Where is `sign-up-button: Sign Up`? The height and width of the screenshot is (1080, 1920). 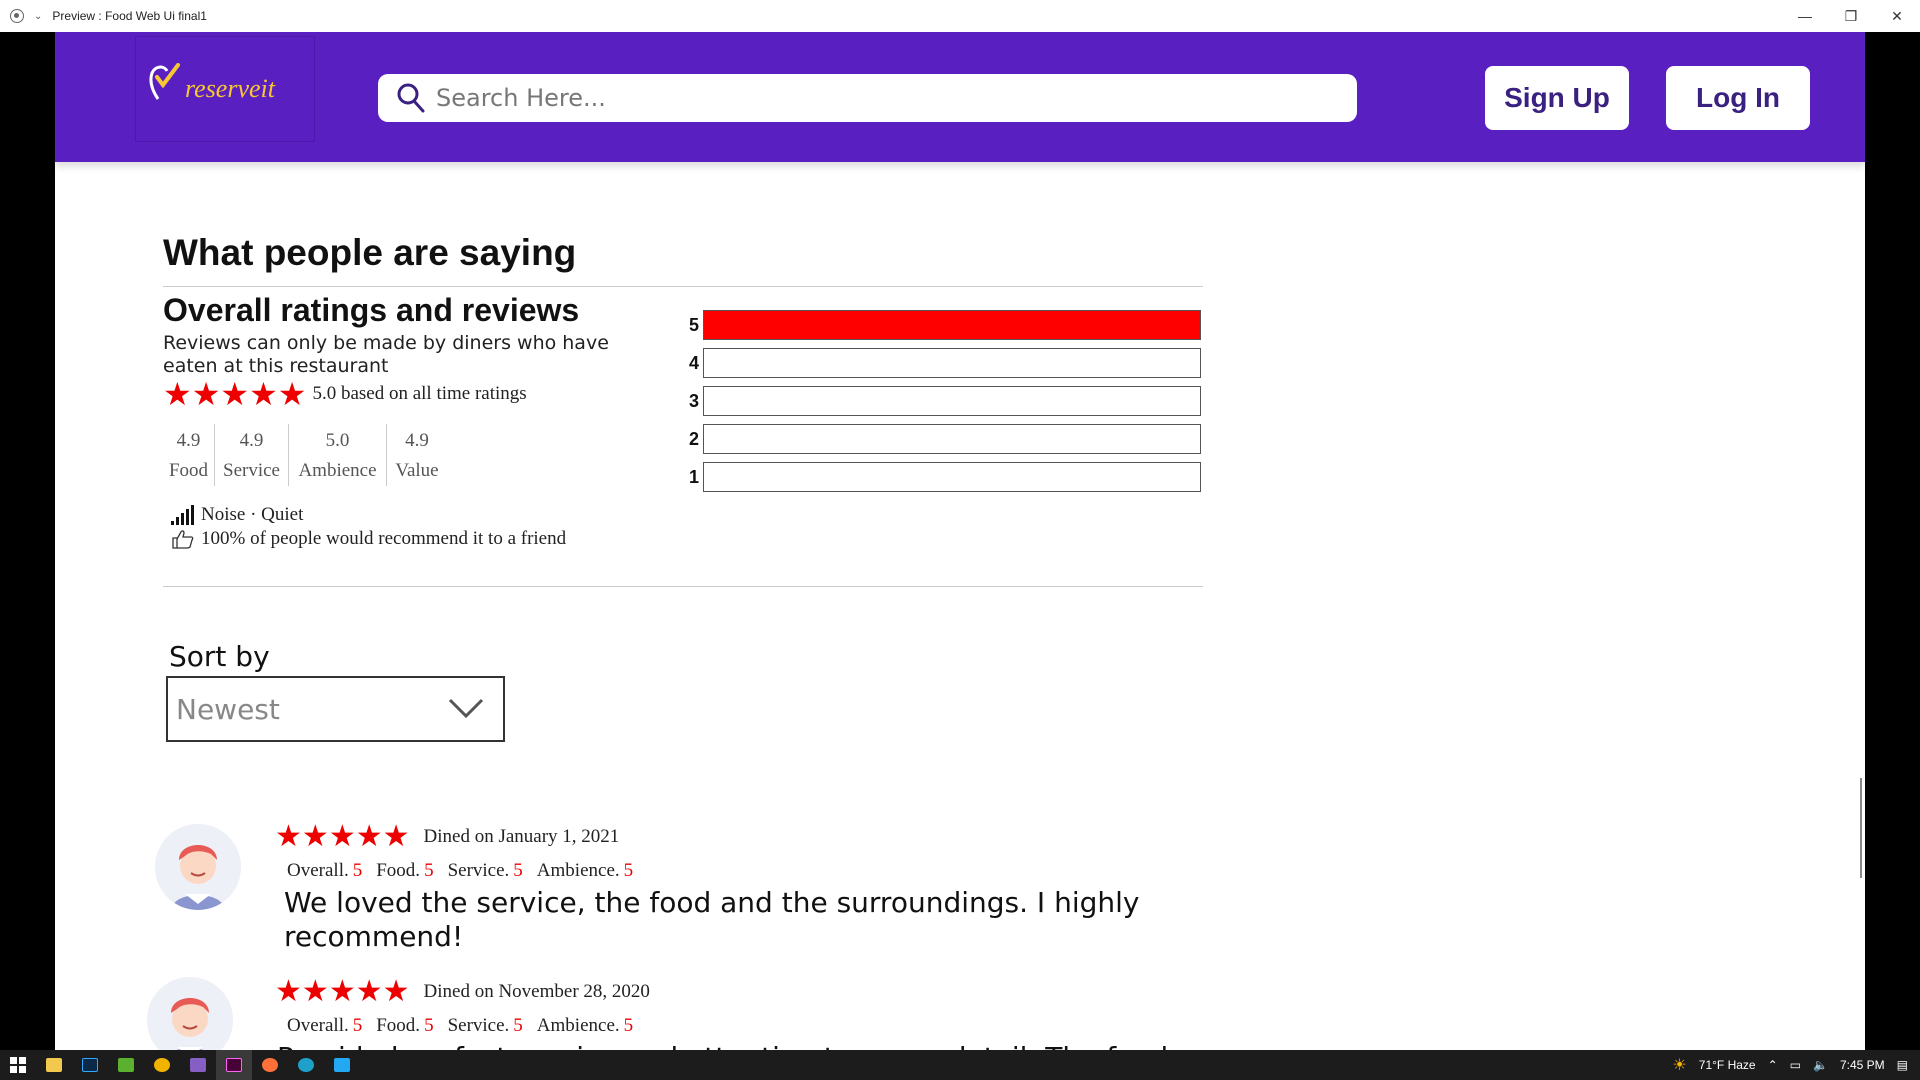
sign-up-button: Sign Up is located at coordinates (1557, 98).